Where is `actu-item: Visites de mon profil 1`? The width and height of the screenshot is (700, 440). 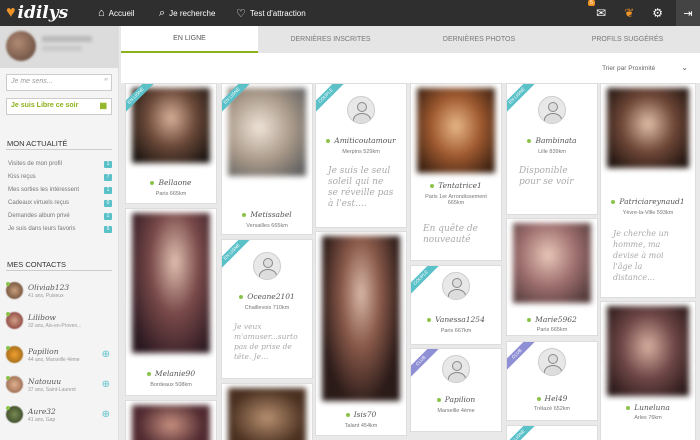
actu-item: Visites de mon profil 1 is located at coordinates (60, 166).